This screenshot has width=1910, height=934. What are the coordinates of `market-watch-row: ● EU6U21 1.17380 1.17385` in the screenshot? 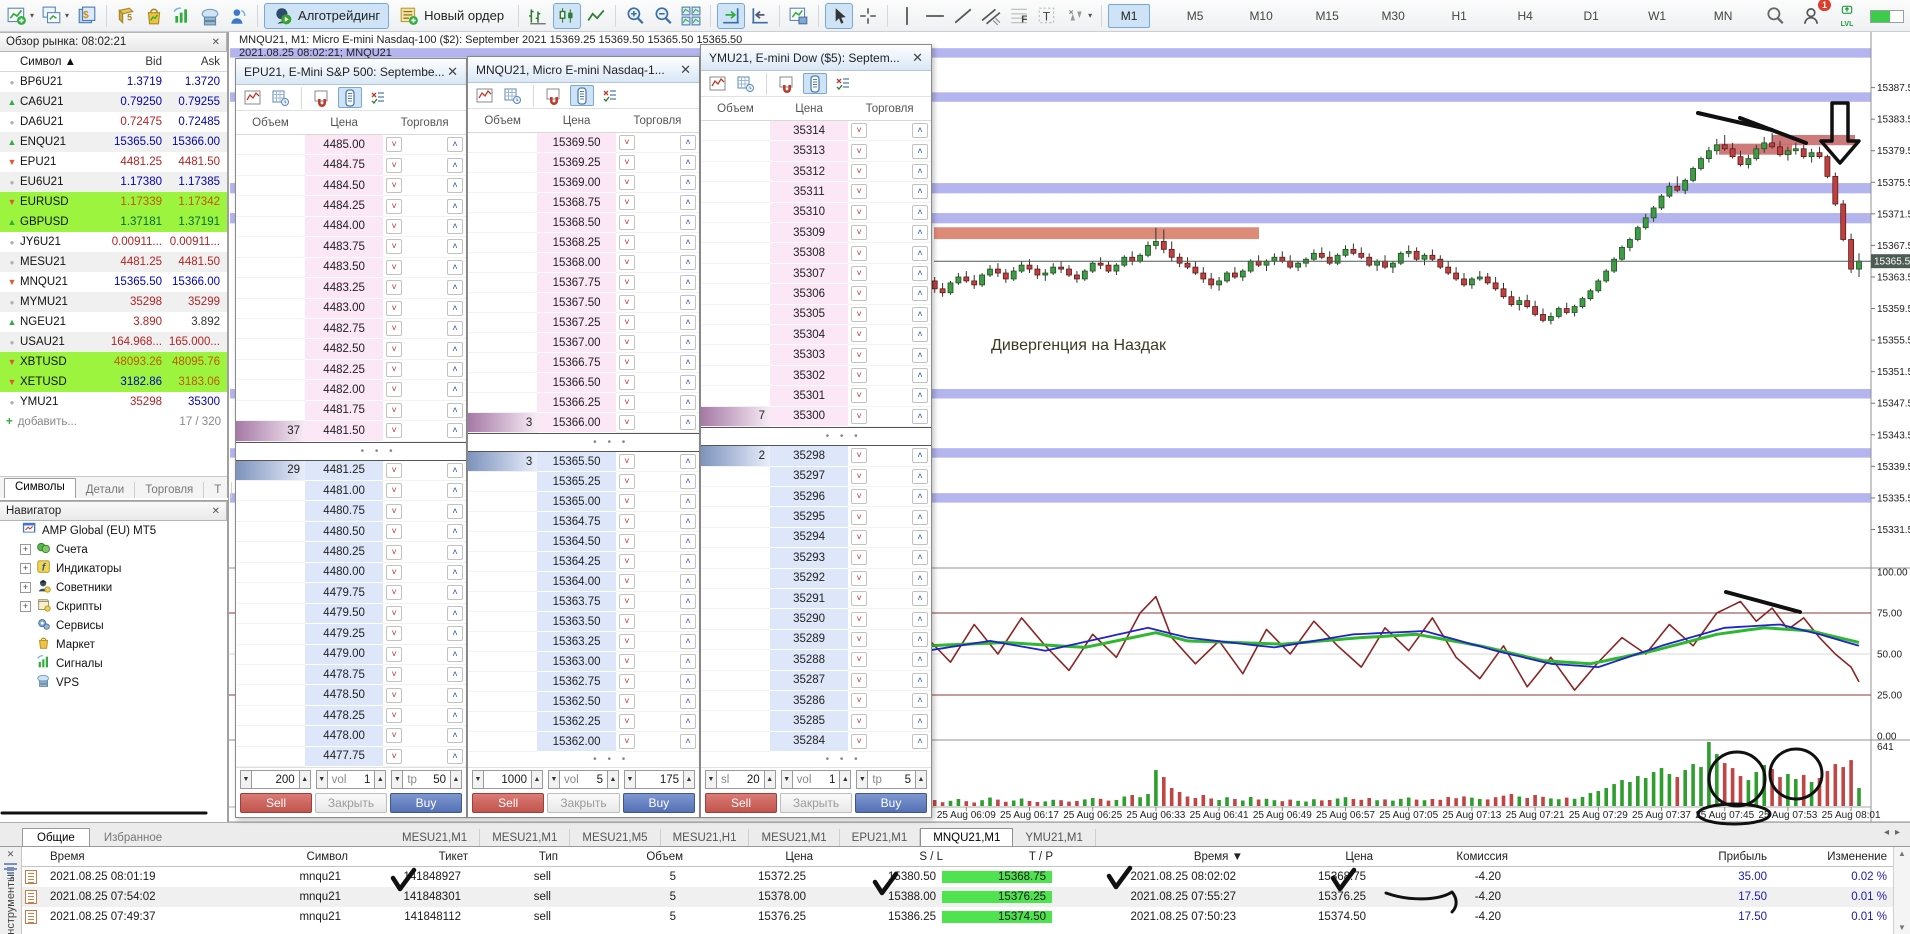 It's located at (113, 182).